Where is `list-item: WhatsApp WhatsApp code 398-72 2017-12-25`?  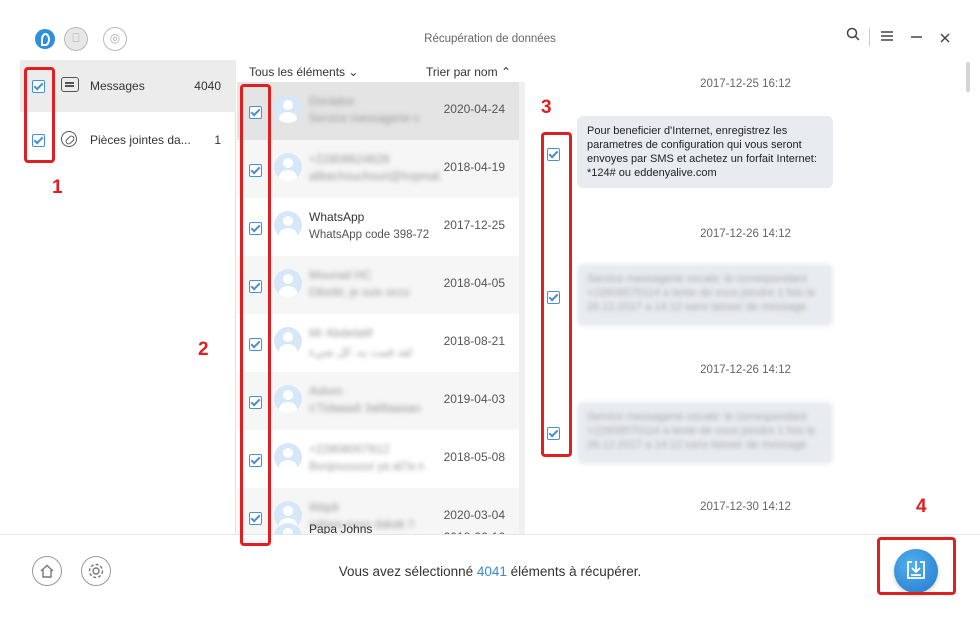
list-item: WhatsApp WhatsApp code 398-72 2017-12-25 is located at coordinates (378, 227).